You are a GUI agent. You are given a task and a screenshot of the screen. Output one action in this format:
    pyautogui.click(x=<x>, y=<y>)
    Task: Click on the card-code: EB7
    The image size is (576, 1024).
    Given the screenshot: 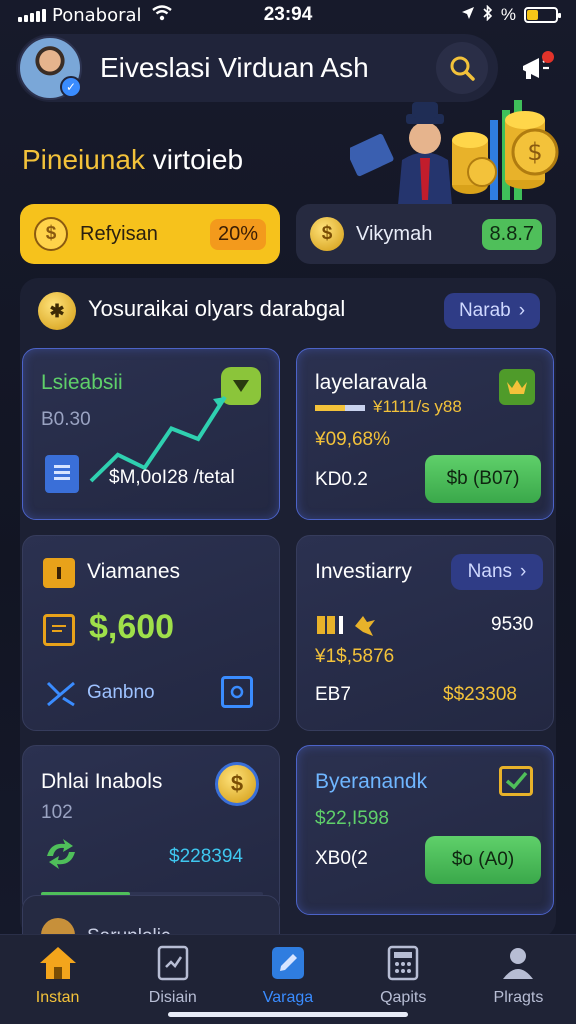 What is the action you would take?
    pyautogui.click(x=333, y=694)
    